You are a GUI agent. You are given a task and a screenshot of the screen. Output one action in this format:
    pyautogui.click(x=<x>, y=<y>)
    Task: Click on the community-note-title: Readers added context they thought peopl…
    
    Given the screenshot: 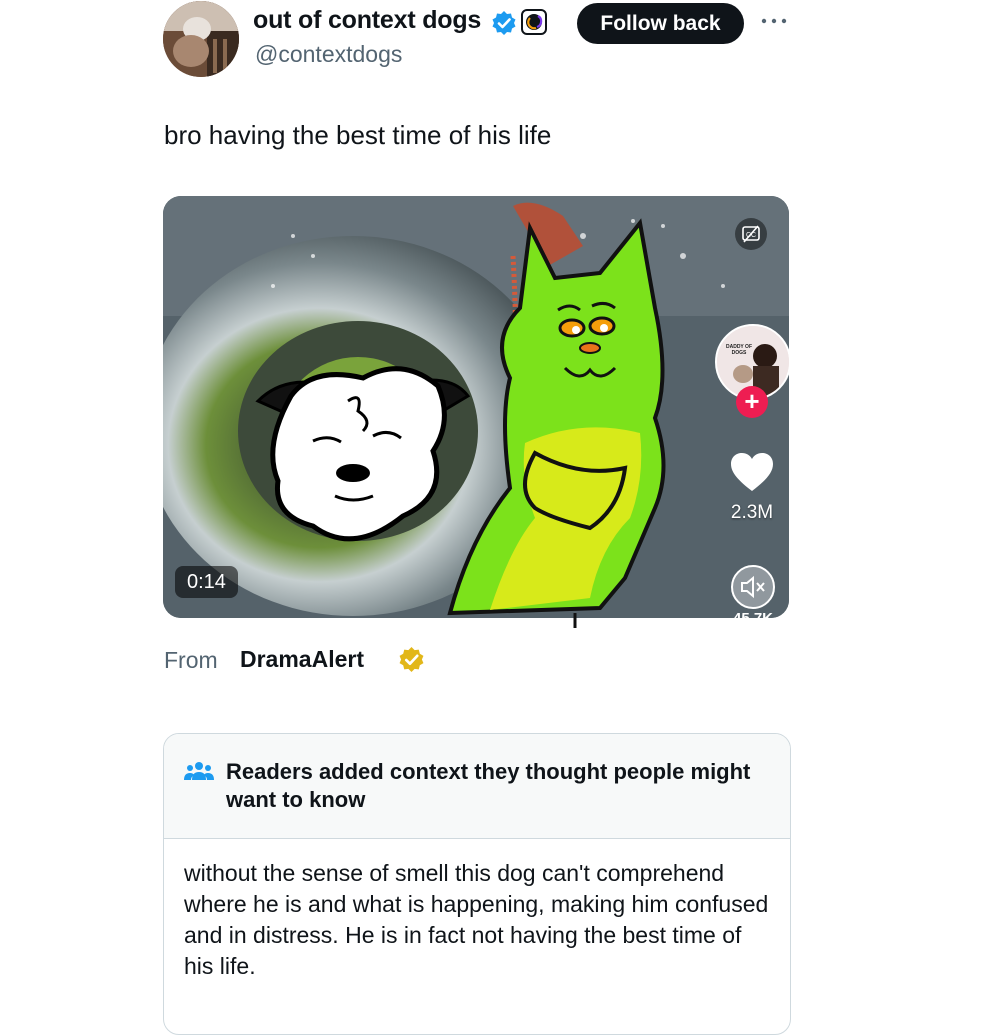 What is the action you would take?
    pyautogui.click(x=488, y=785)
    